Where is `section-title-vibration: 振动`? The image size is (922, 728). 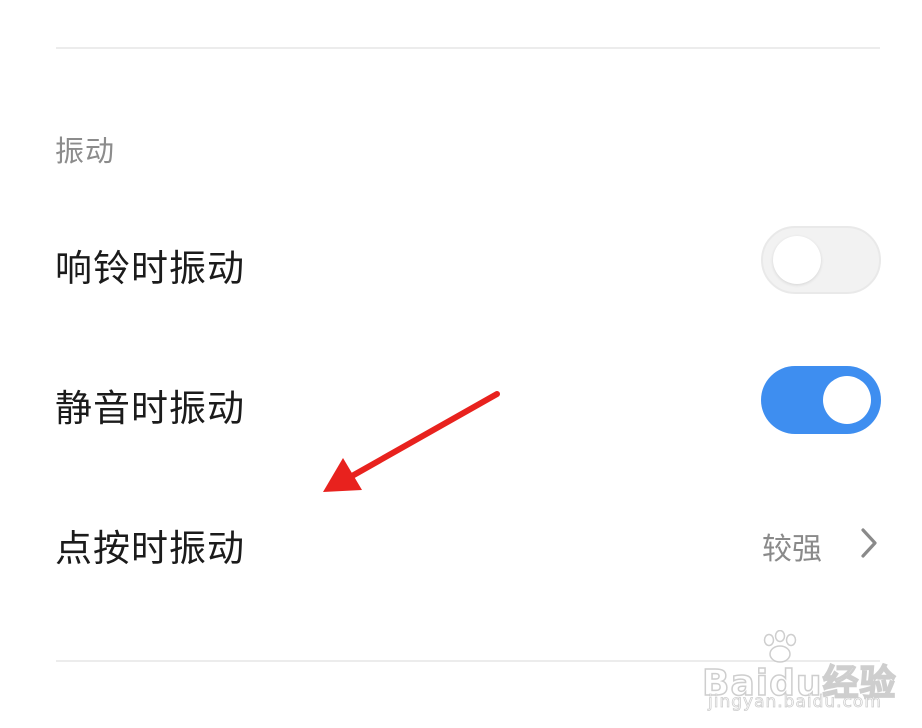 section-title-vibration: 振动 is located at coordinates (85, 151).